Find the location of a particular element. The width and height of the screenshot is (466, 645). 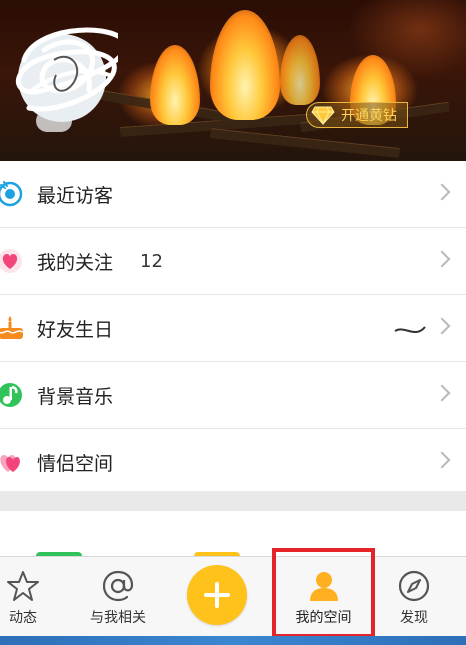

star-icon is located at coordinates (23, 586).